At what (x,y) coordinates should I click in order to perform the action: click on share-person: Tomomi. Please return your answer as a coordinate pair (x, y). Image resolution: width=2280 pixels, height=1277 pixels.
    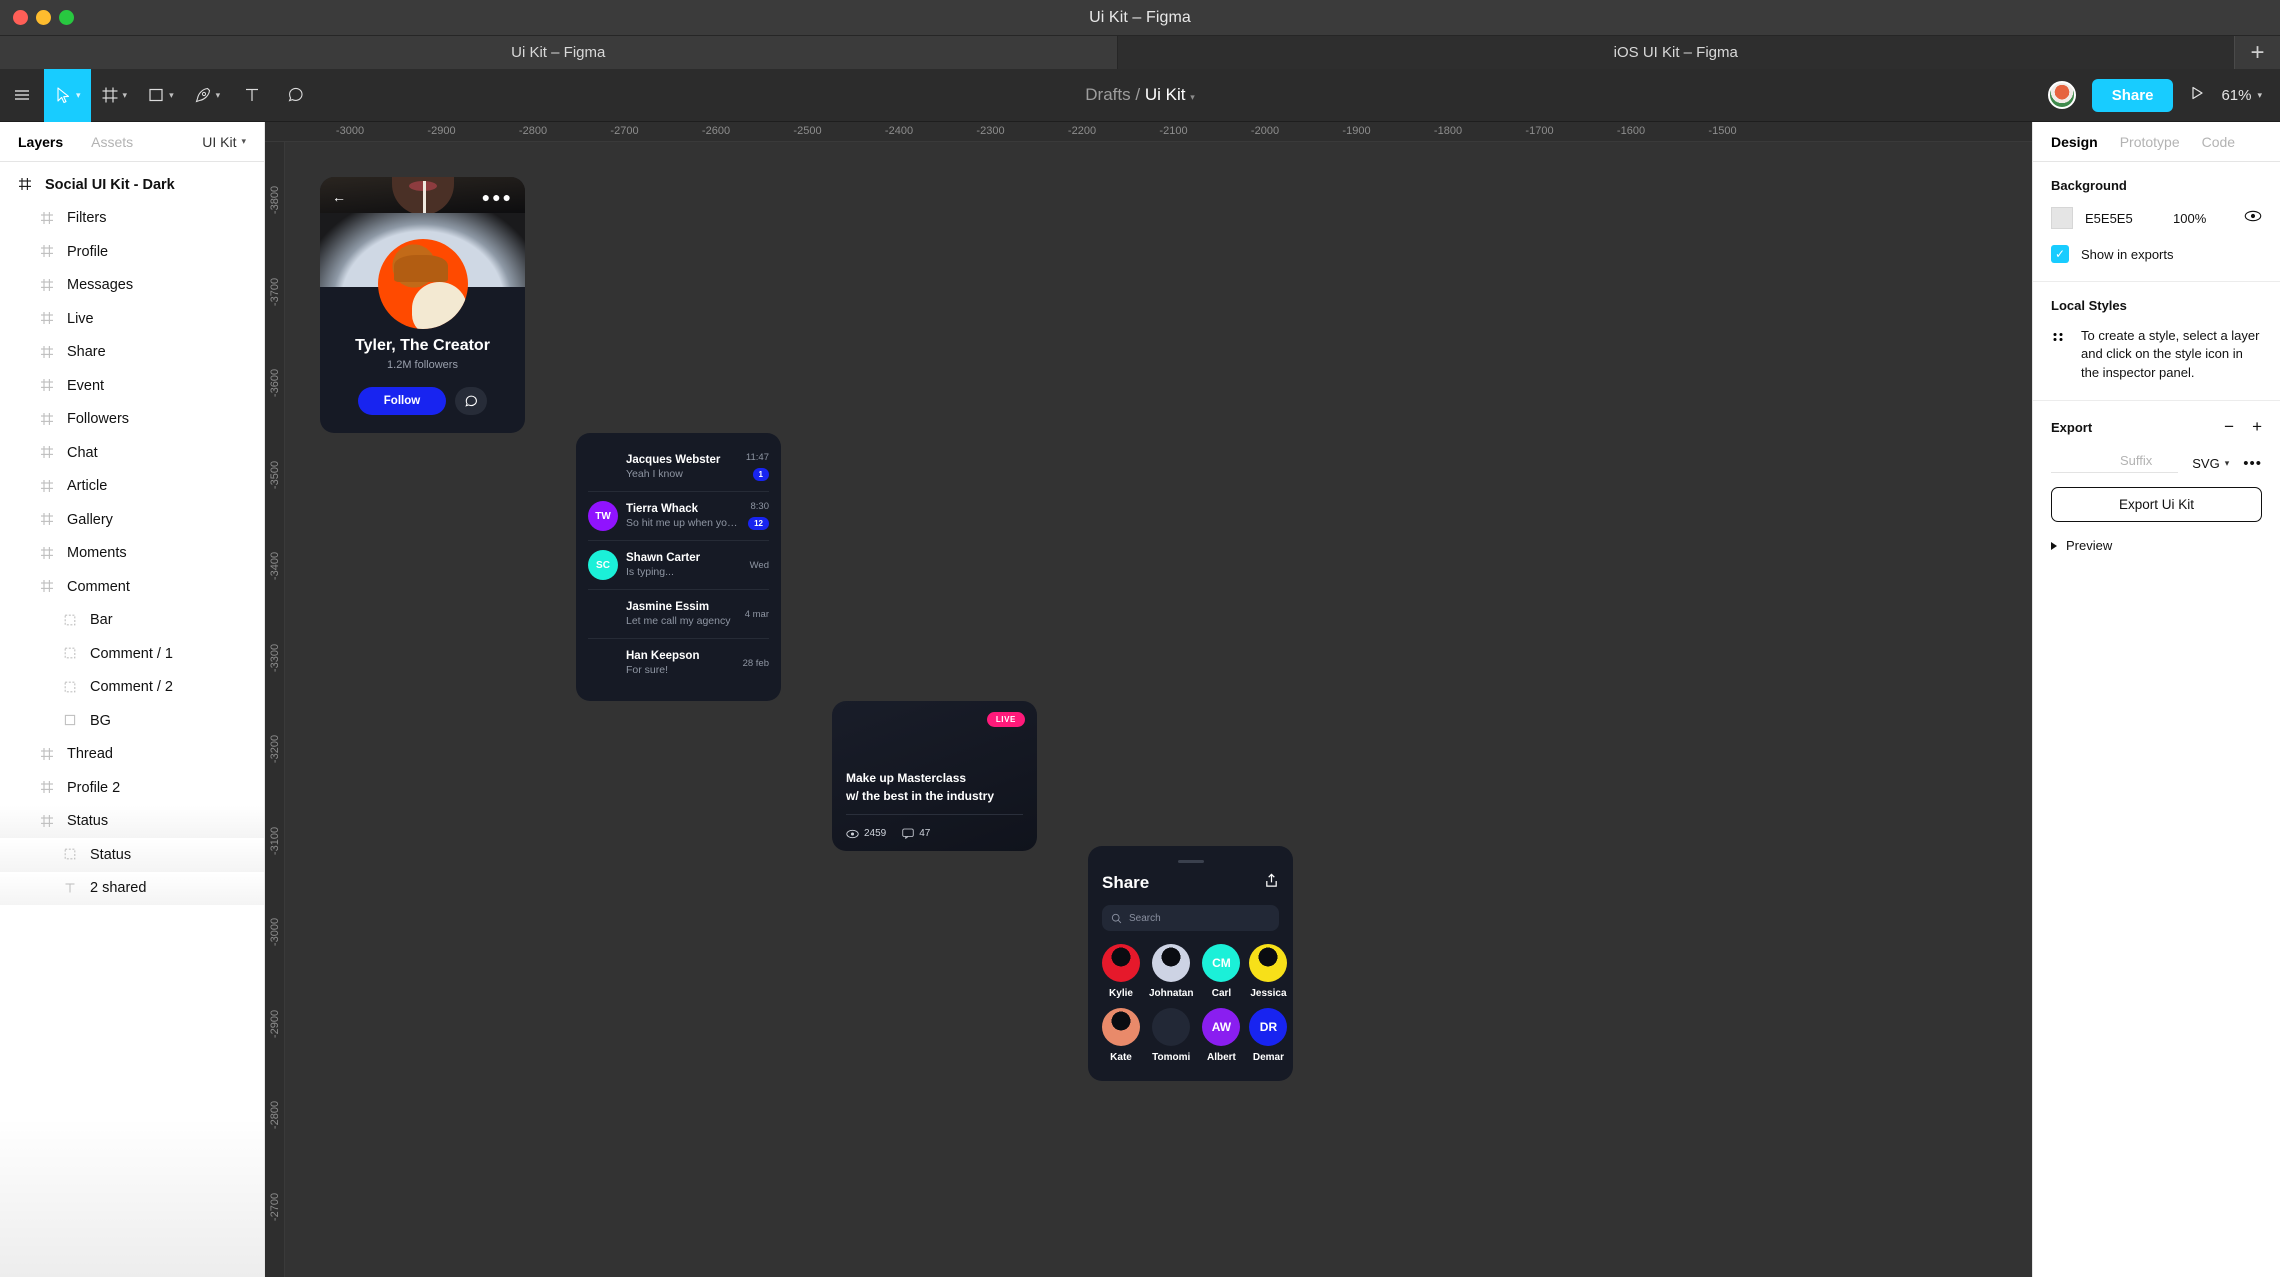
    Looking at the image, I should click on (1171, 1035).